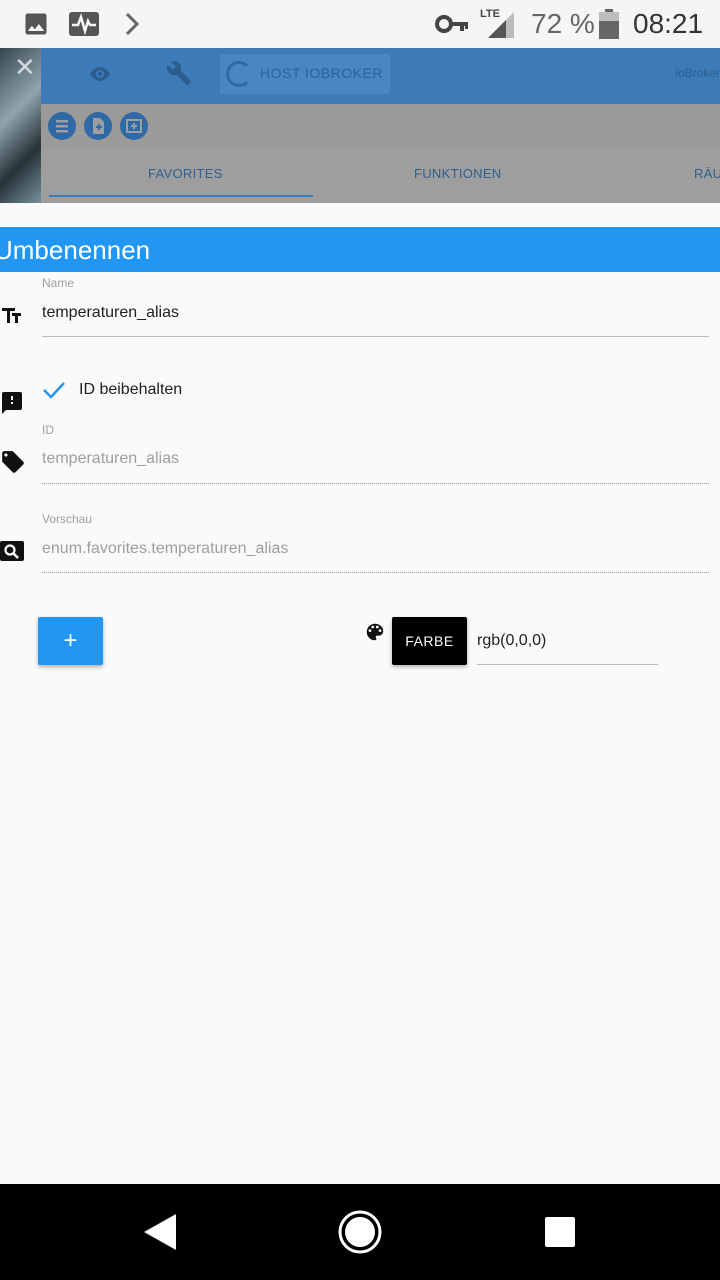 The image size is (720, 1280). I want to click on back-icon, so click(160, 1234).